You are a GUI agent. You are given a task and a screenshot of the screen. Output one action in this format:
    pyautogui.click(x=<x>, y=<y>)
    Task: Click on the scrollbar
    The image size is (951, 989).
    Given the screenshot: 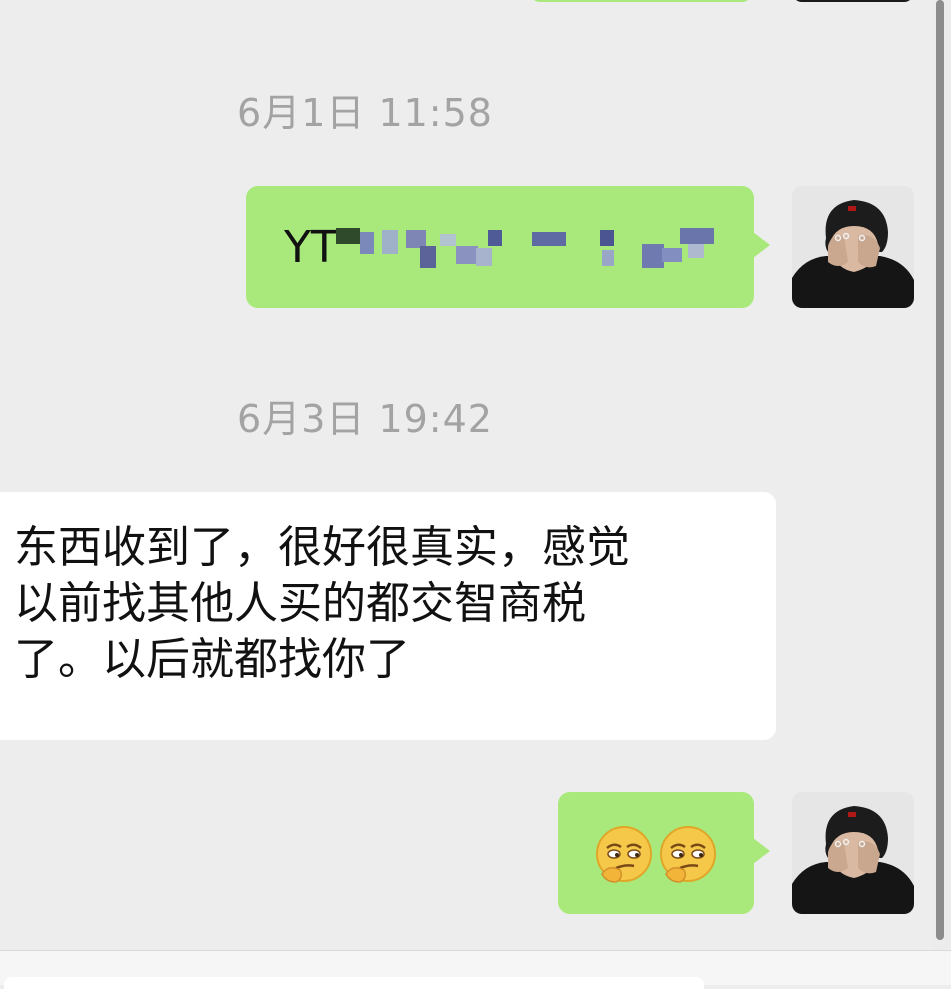 What is the action you would take?
    pyautogui.click(x=942, y=492)
    